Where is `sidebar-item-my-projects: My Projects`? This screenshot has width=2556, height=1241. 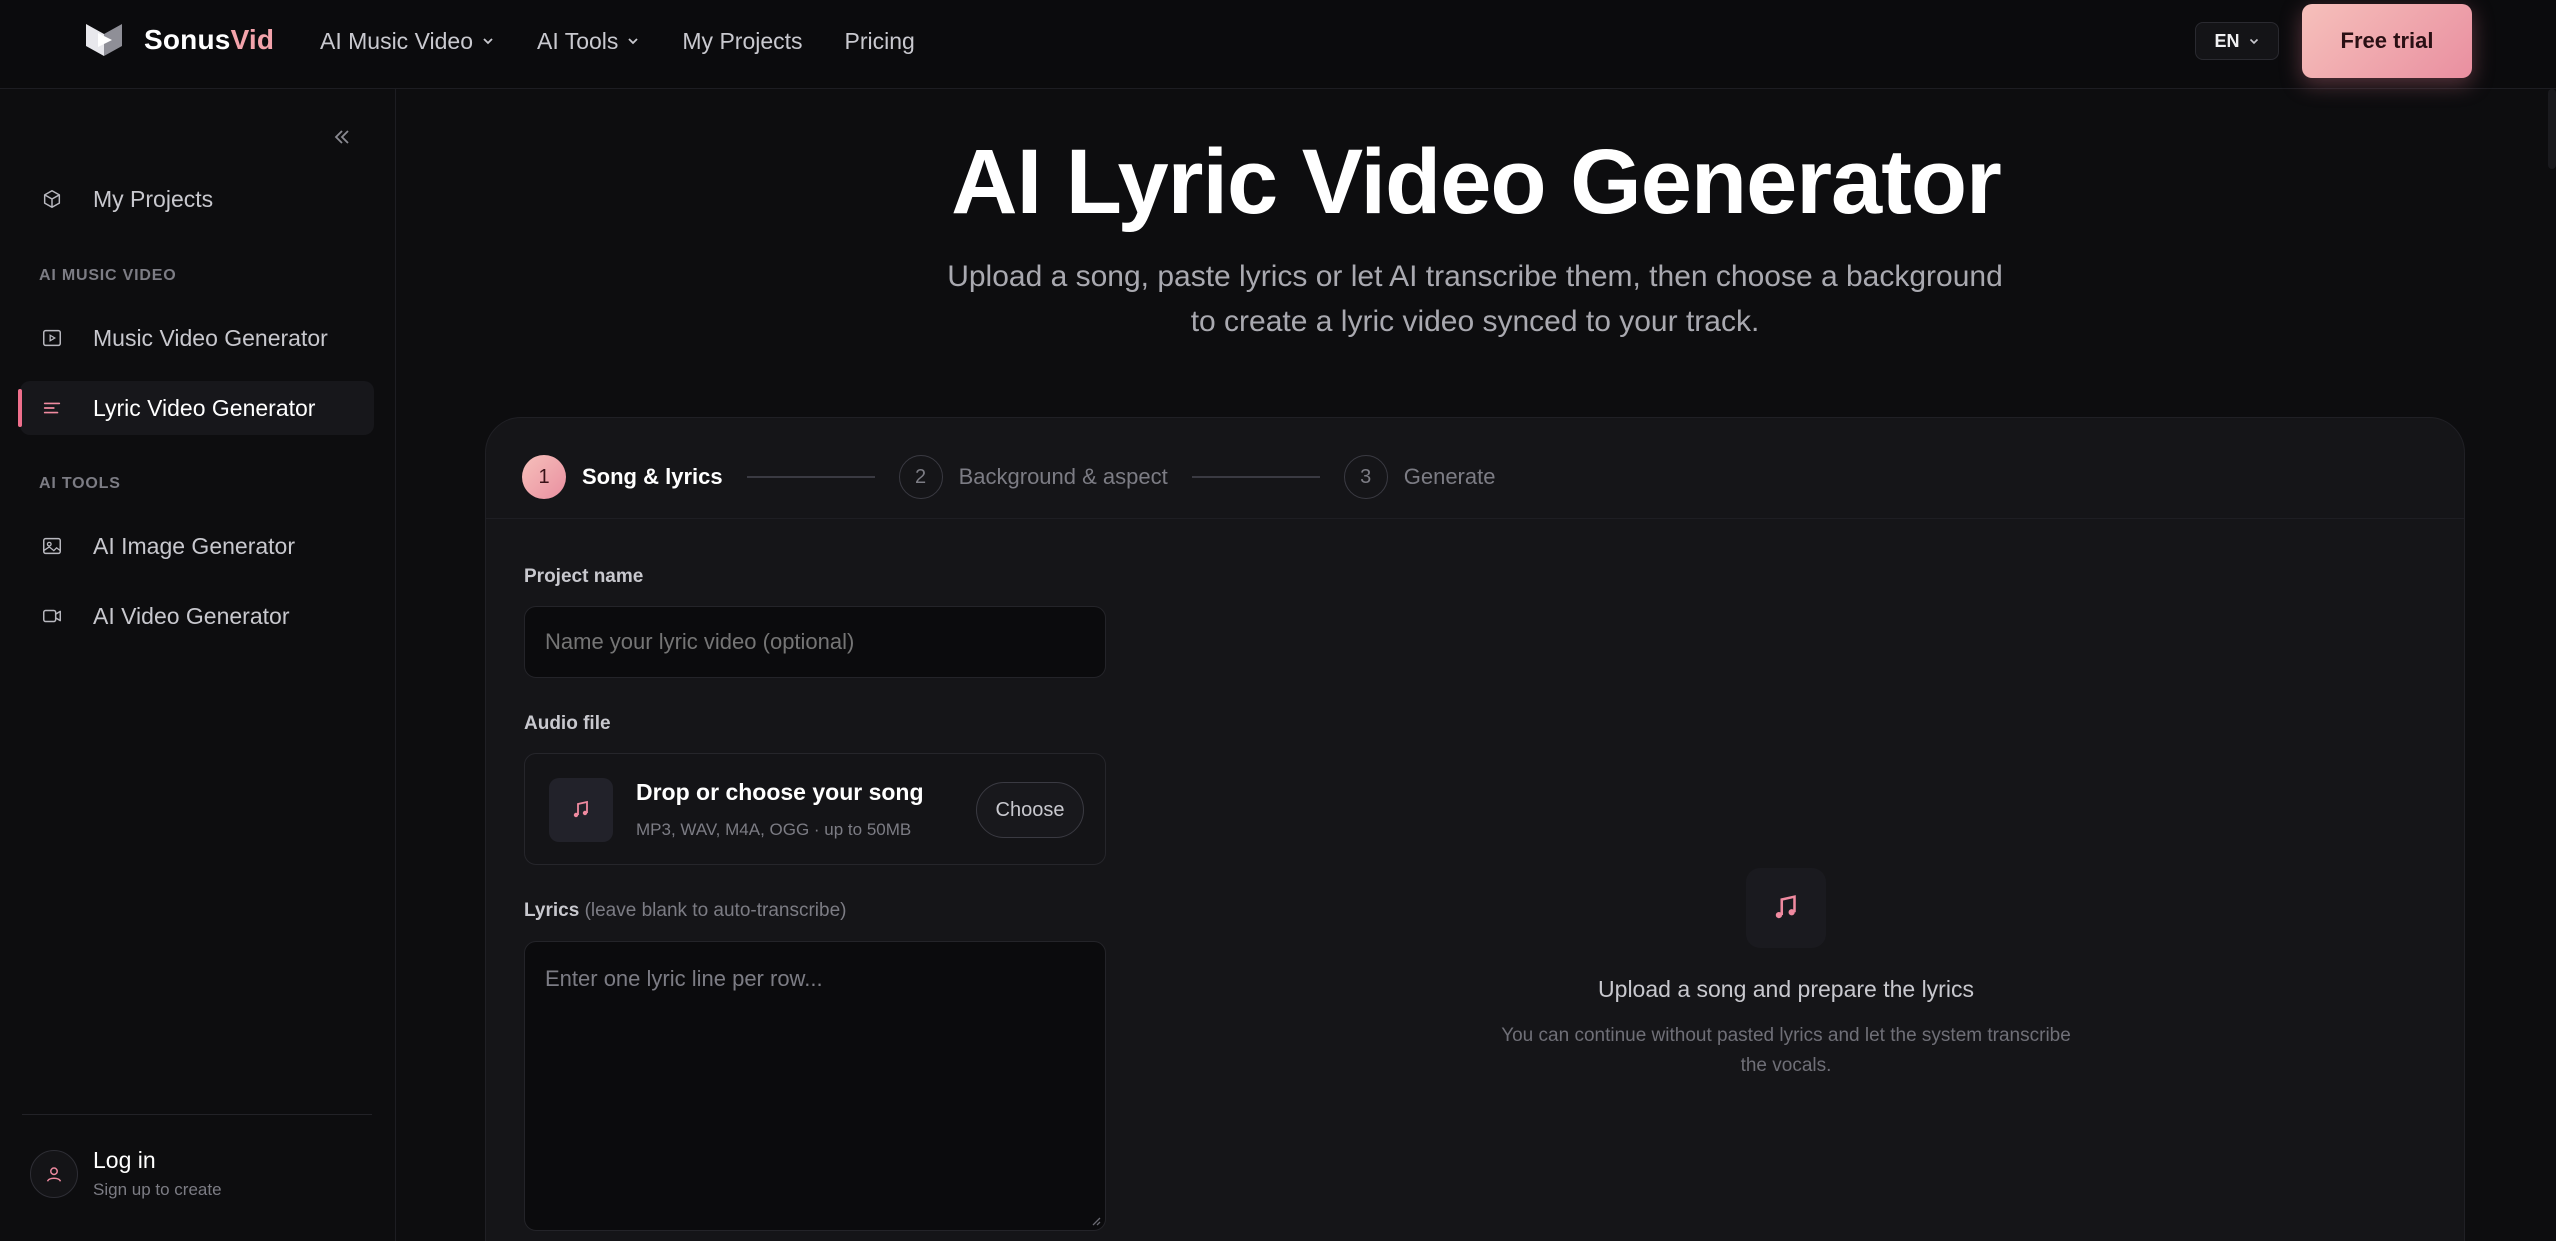
sidebar-item-my-projects: My Projects is located at coordinates (197, 199).